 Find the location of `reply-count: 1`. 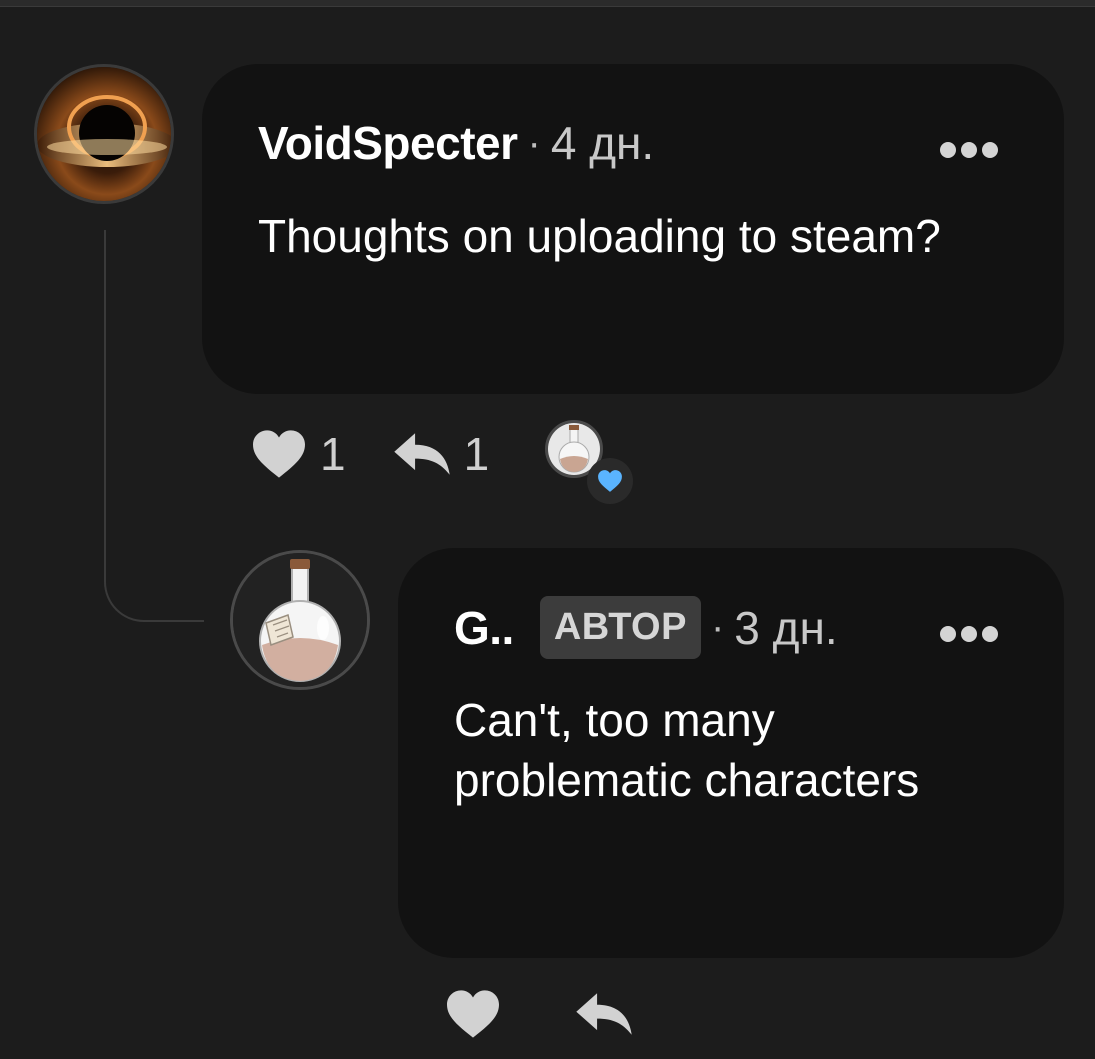

reply-count: 1 is located at coordinates (476, 454).